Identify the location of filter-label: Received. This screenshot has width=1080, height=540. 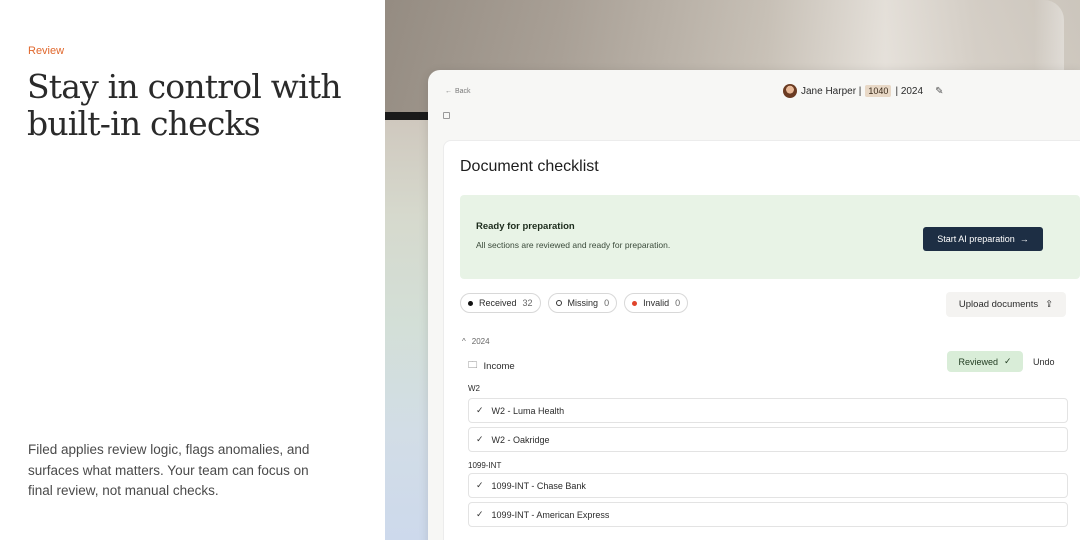
(498, 303).